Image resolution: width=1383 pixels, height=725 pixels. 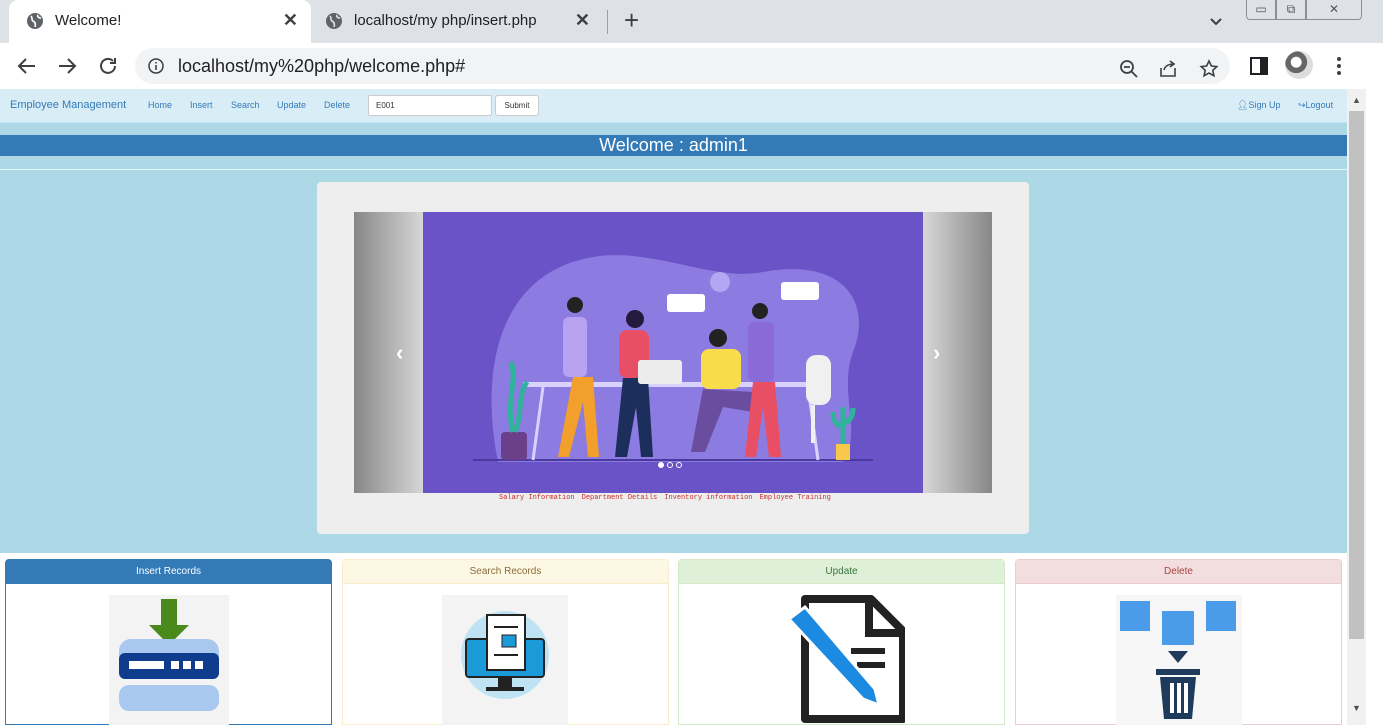 What do you see at coordinates (27, 66) in the screenshot?
I see `back-arrow-icon` at bounding box center [27, 66].